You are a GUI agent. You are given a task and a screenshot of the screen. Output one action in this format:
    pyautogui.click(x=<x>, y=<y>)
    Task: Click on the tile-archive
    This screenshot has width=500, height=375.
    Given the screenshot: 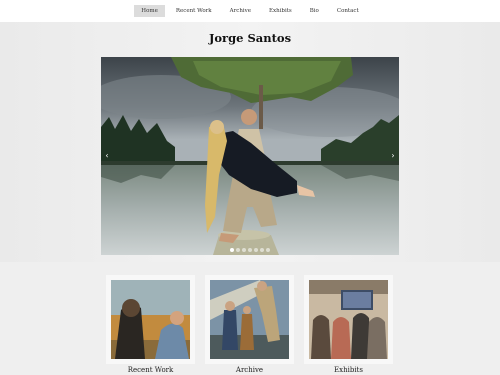 What is the action you would take?
    pyautogui.click(x=249, y=319)
    